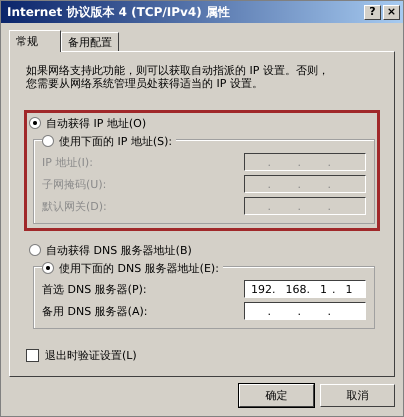 Image resolution: width=404 pixels, height=417 pixels. I want to click on radio-button: 自动获得 DNS 服务器地址(B), so click(202, 250).